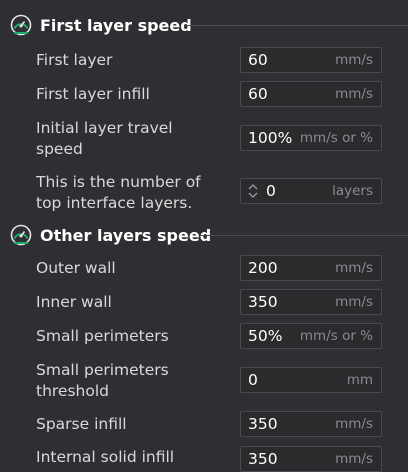  I want to click on initial-layer-travel-speed-input: 100% mm/s or %, so click(311, 138).